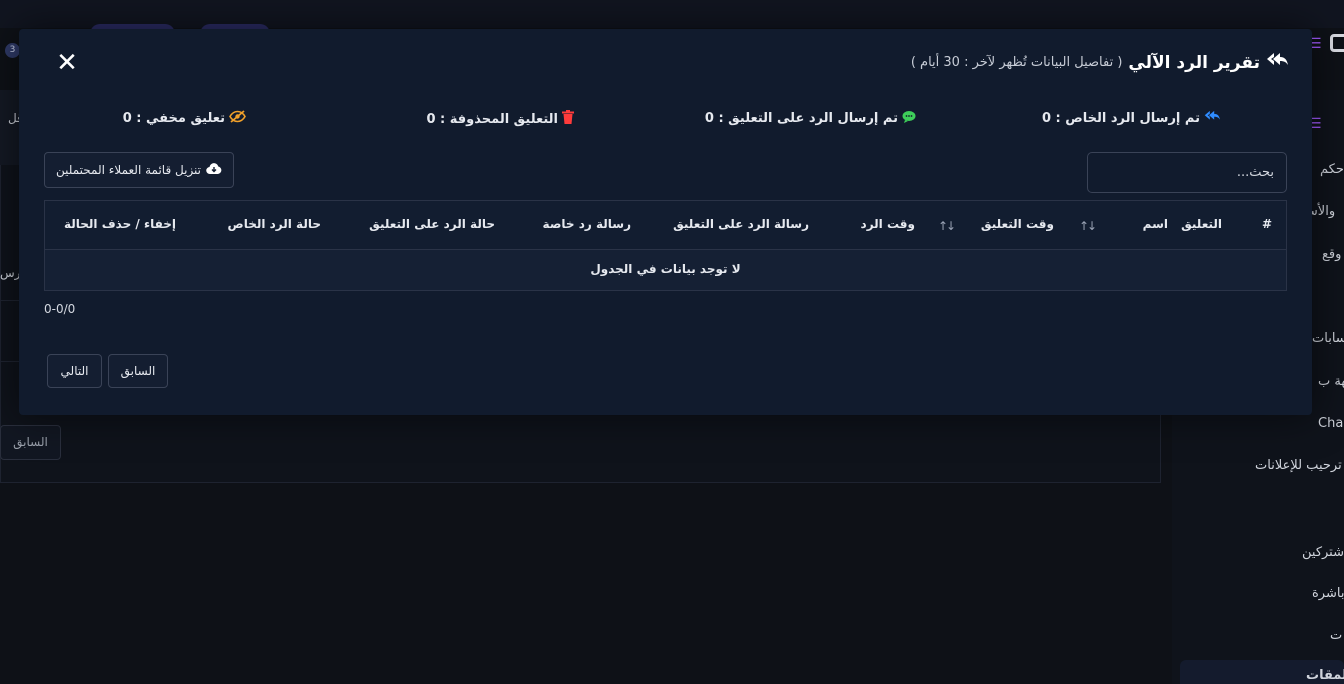 The height and width of the screenshot is (684, 1344). What do you see at coordinates (1337, 43) in the screenshot?
I see `app-logo-icon` at bounding box center [1337, 43].